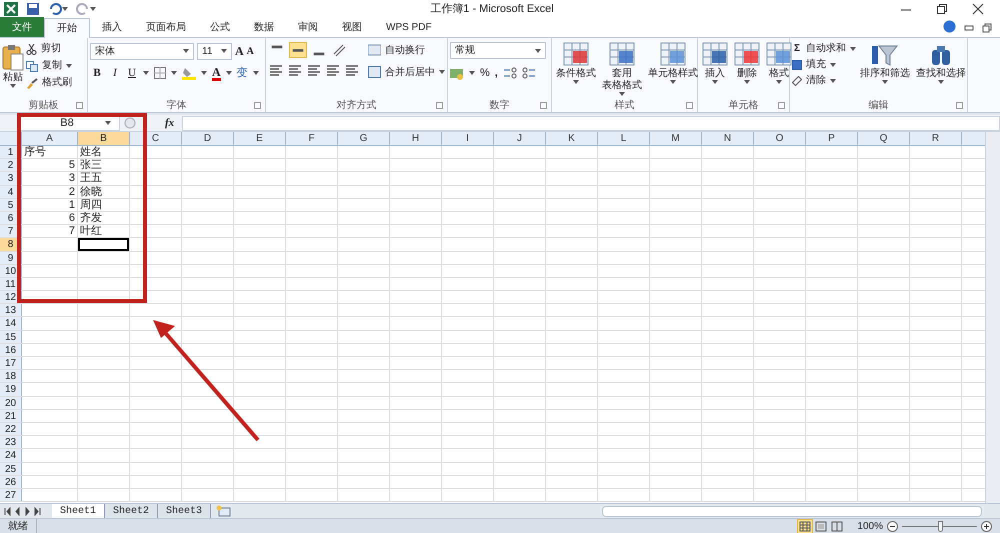  I want to click on row-header: 19, so click(11, 389).